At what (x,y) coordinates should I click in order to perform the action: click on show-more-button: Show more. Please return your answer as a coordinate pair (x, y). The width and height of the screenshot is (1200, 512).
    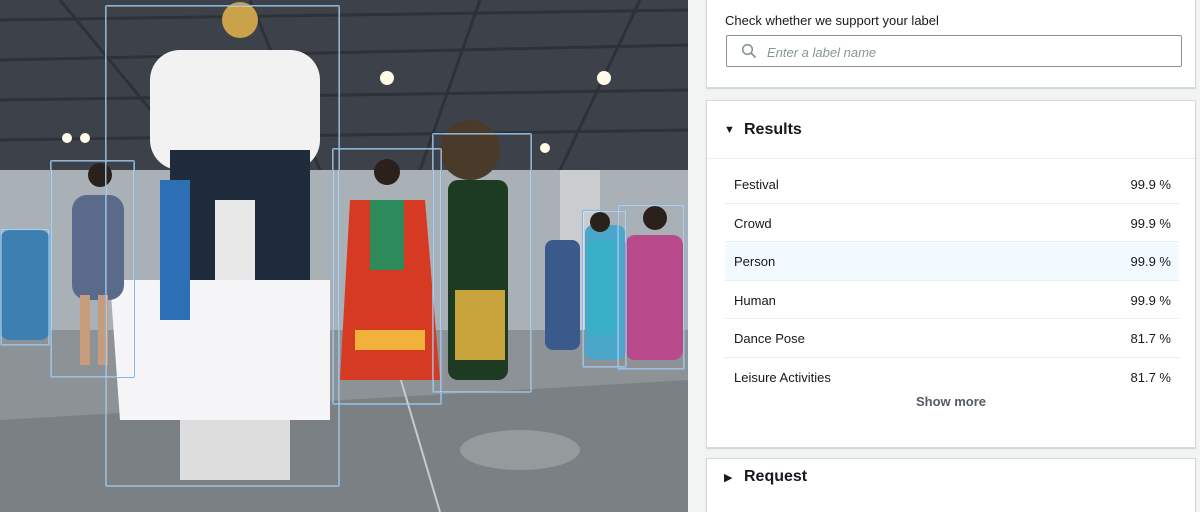
    Looking at the image, I should click on (951, 401).